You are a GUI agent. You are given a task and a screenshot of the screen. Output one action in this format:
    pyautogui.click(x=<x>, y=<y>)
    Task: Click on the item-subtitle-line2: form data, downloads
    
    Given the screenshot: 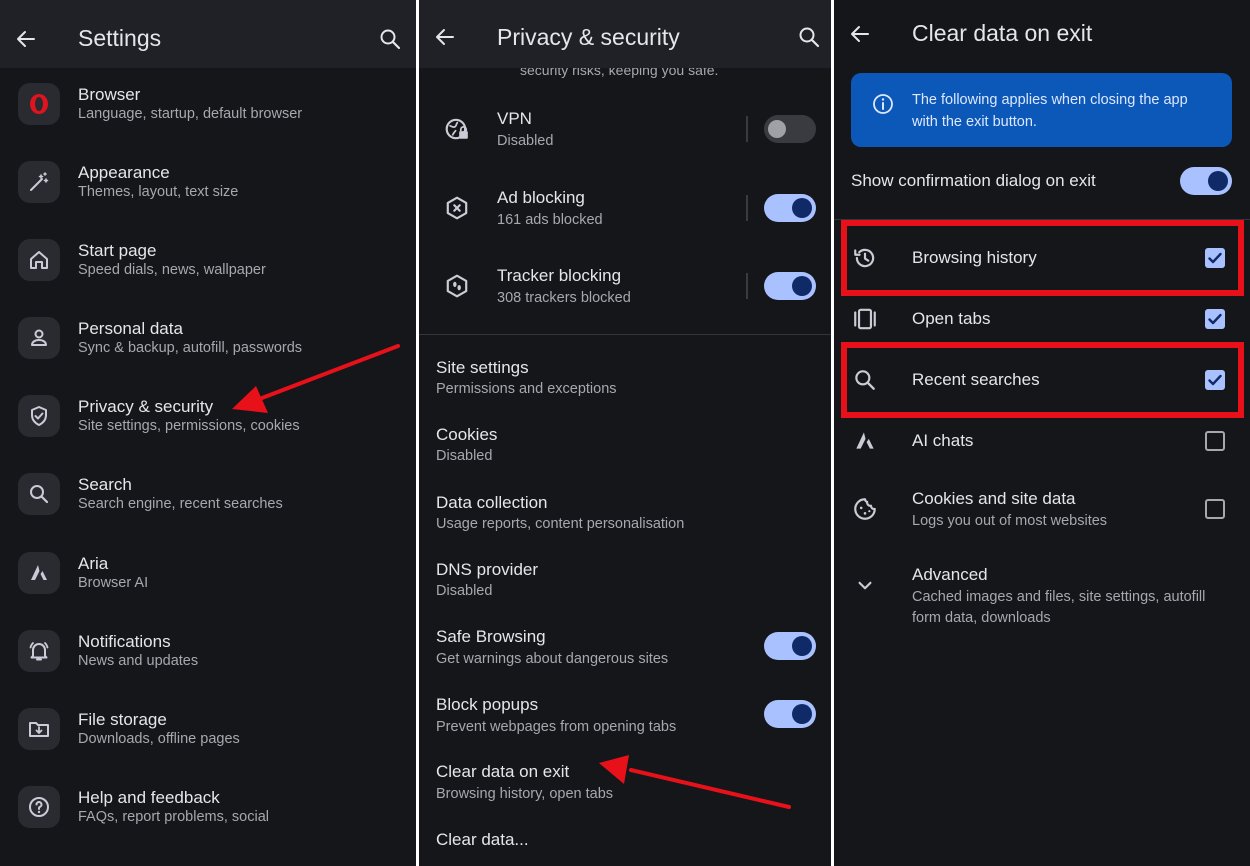 What is the action you would take?
    pyautogui.click(x=981, y=618)
    